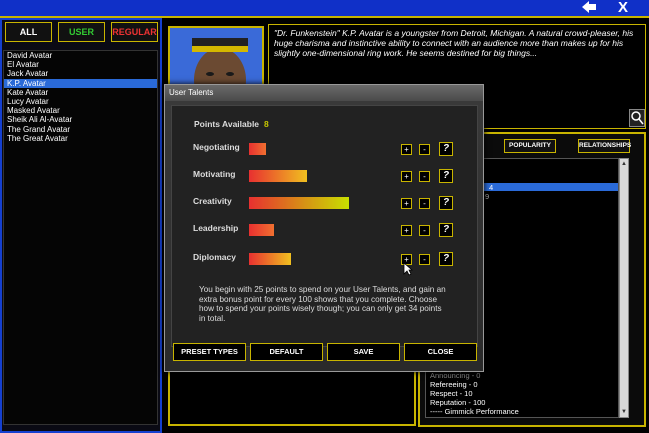  Describe the element at coordinates (28, 32) in the screenshot. I see `filter-all-button: ALL` at that location.